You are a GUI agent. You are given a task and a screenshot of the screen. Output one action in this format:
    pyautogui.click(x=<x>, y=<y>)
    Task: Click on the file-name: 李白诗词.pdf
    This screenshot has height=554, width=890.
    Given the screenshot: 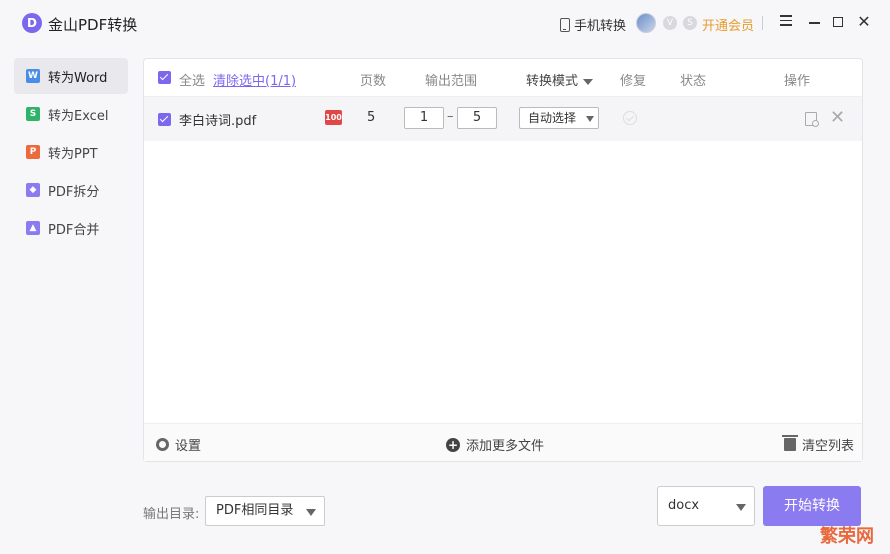 What is the action you would take?
    pyautogui.click(x=218, y=121)
    